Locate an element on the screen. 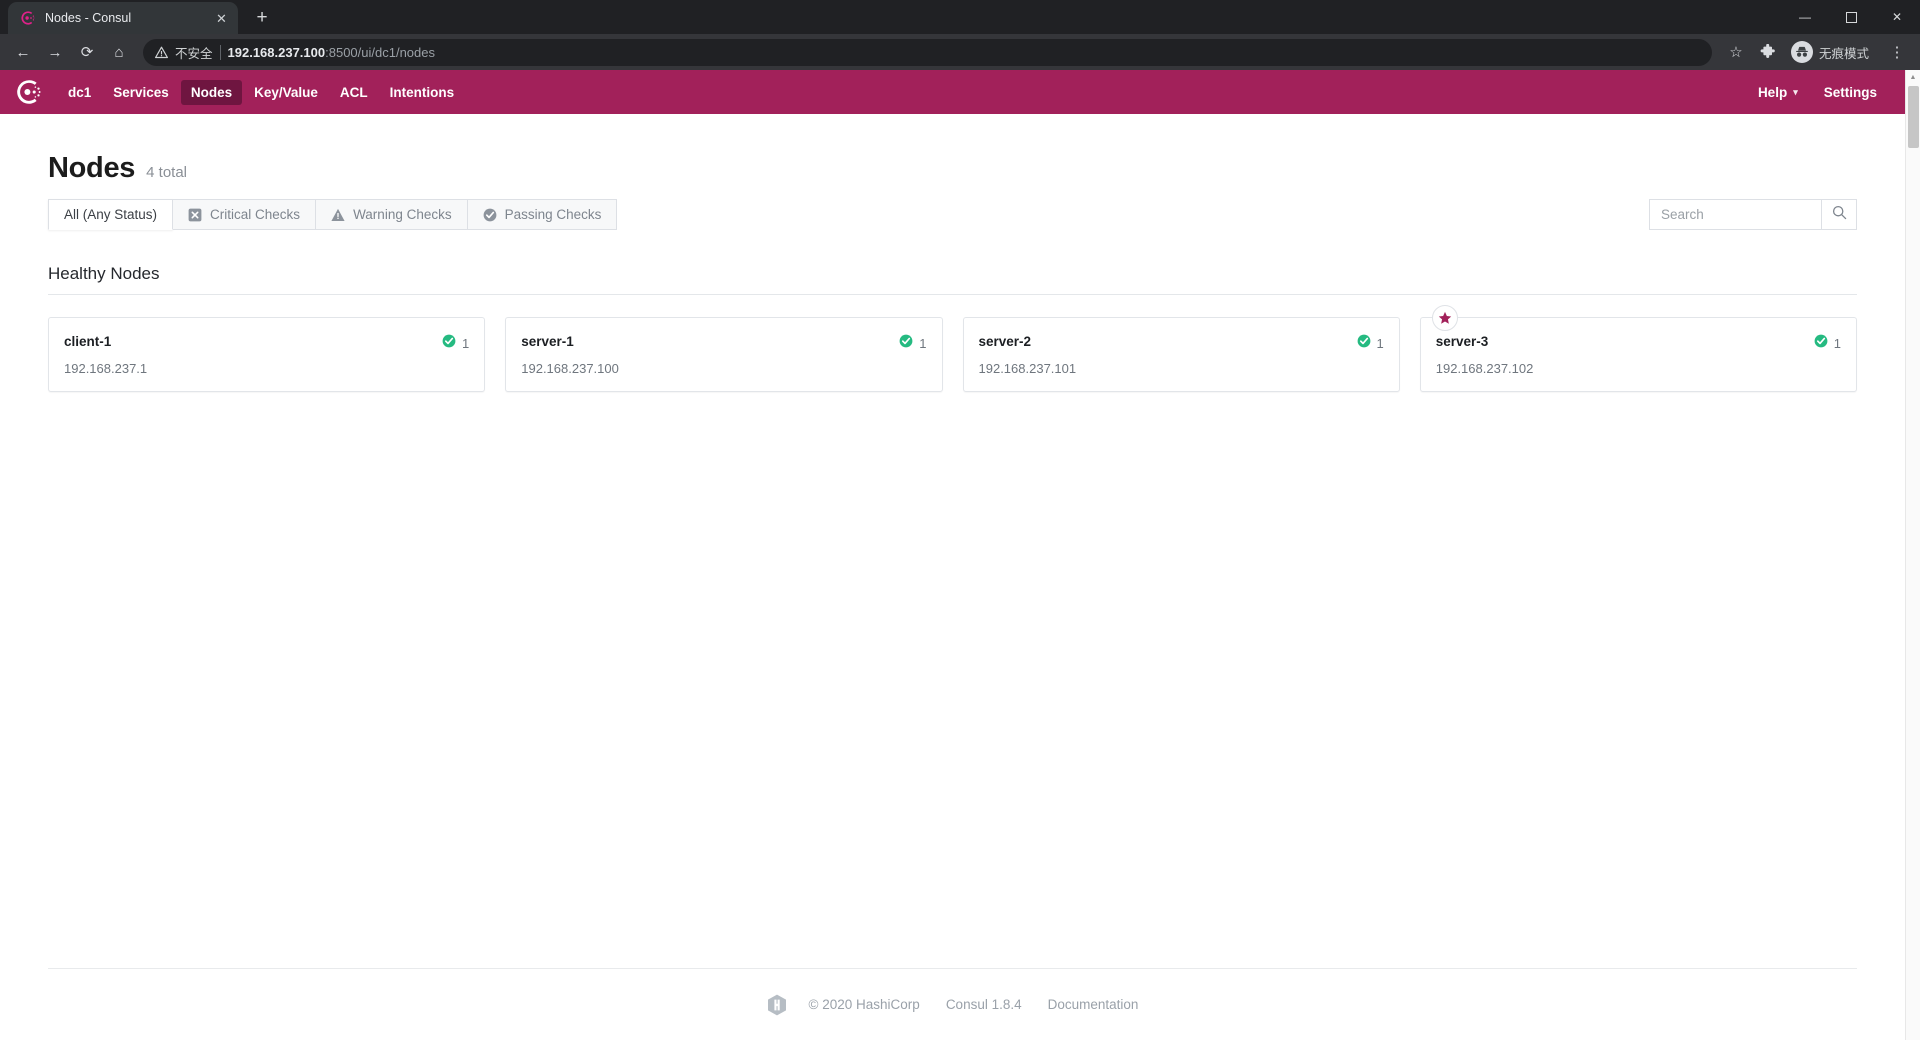 This screenshot has width=1920, height=1040. nav-item-nodes: Nodes is located at coordinates (211, 92).